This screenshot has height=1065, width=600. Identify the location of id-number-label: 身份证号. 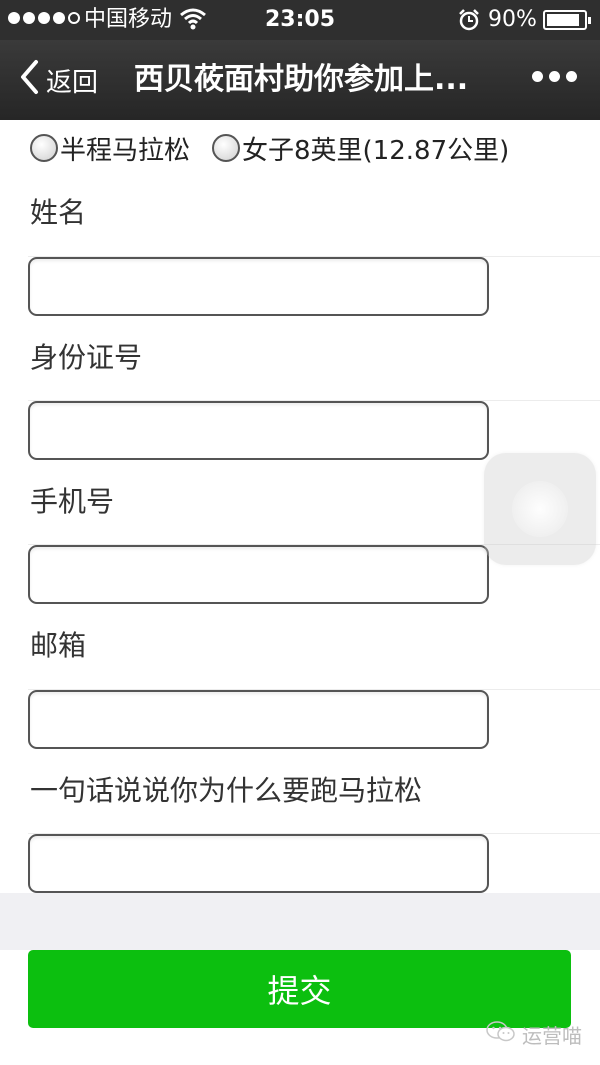
(86, 357).